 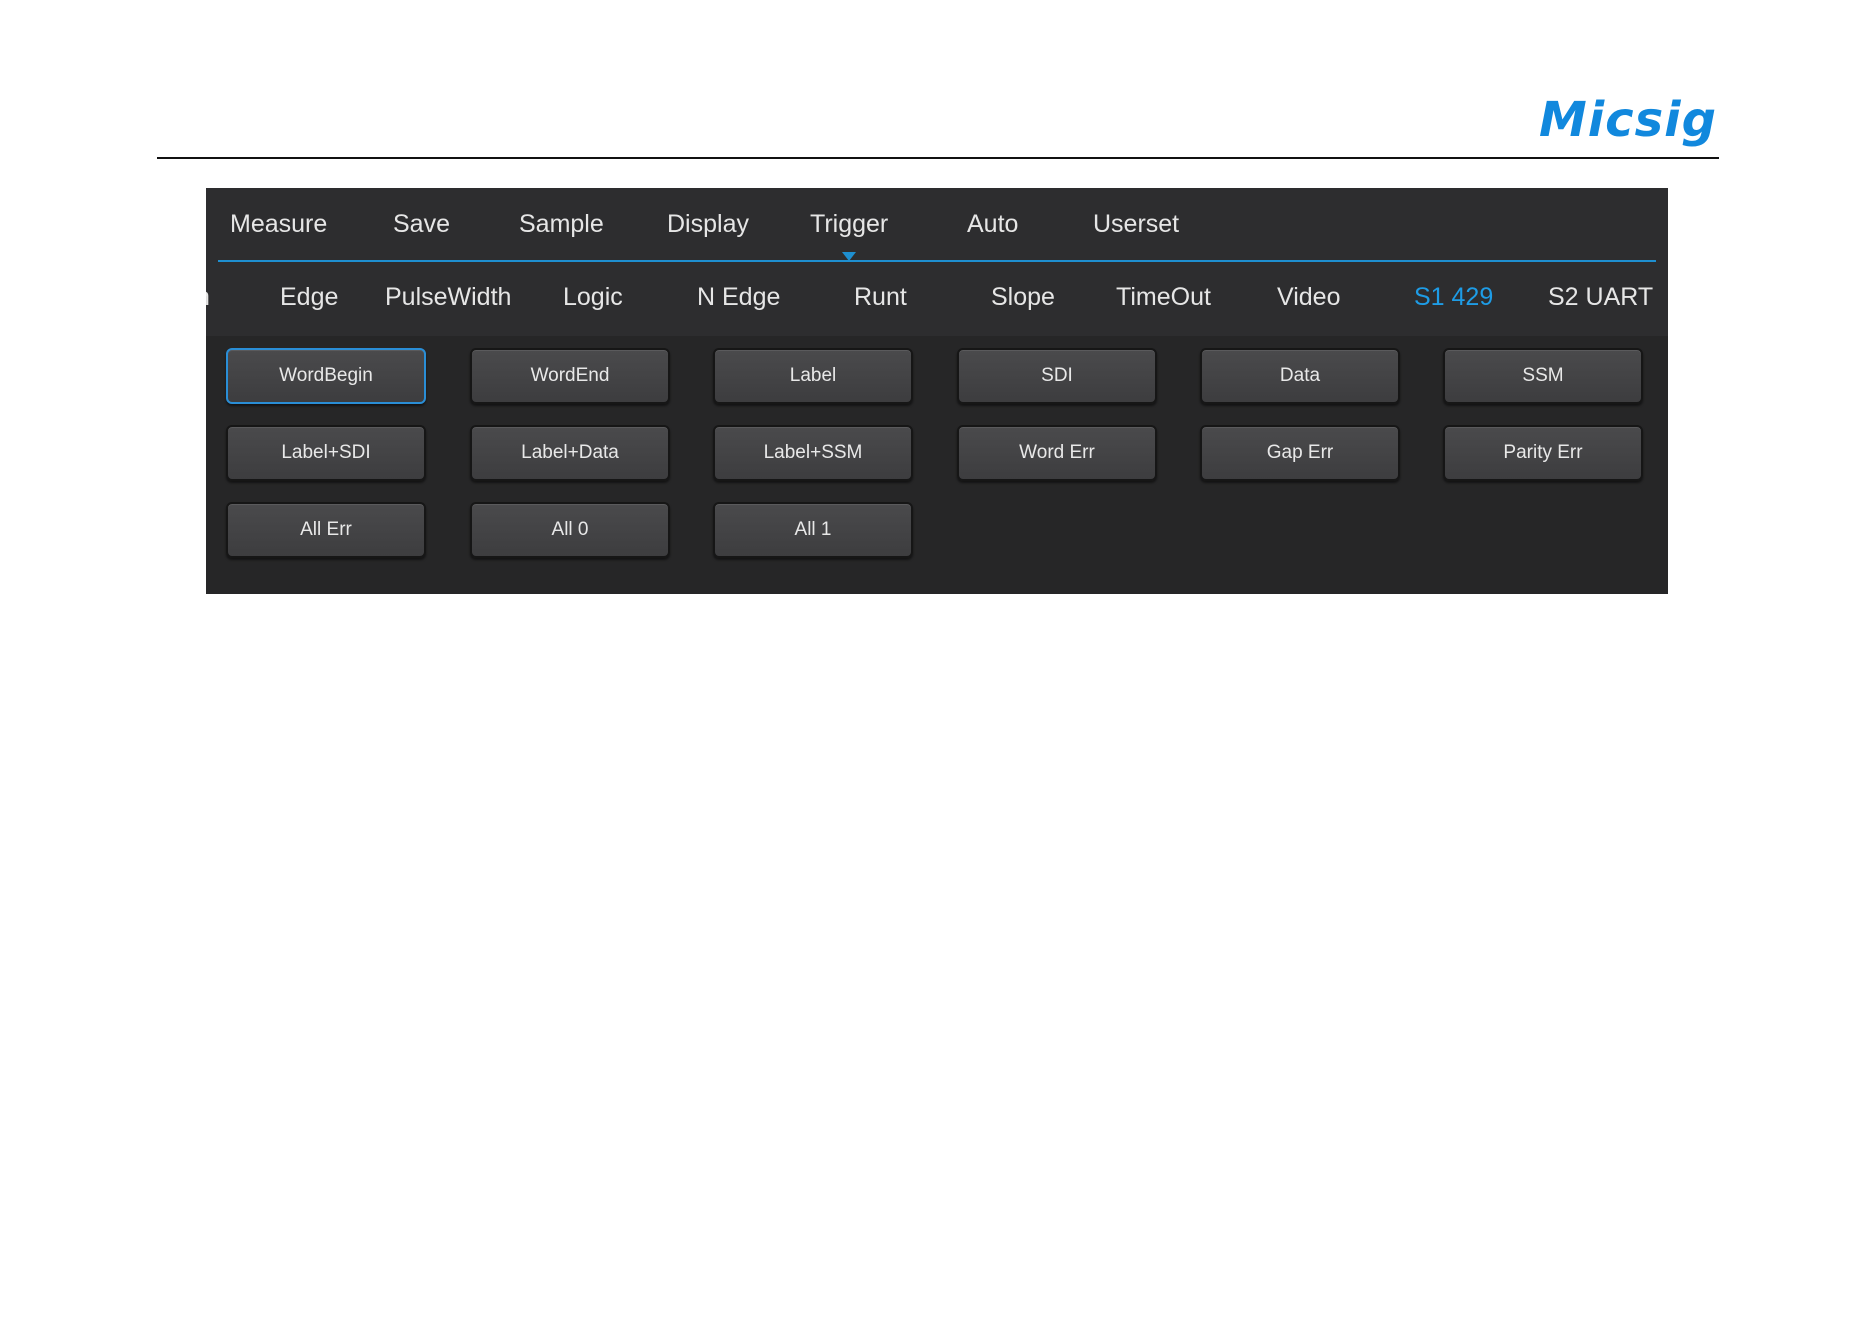 What do you see at coordinates (570, 453) in the screenshot?
I see `label-data-button: Label+Data` at bounding box center [570, 453].